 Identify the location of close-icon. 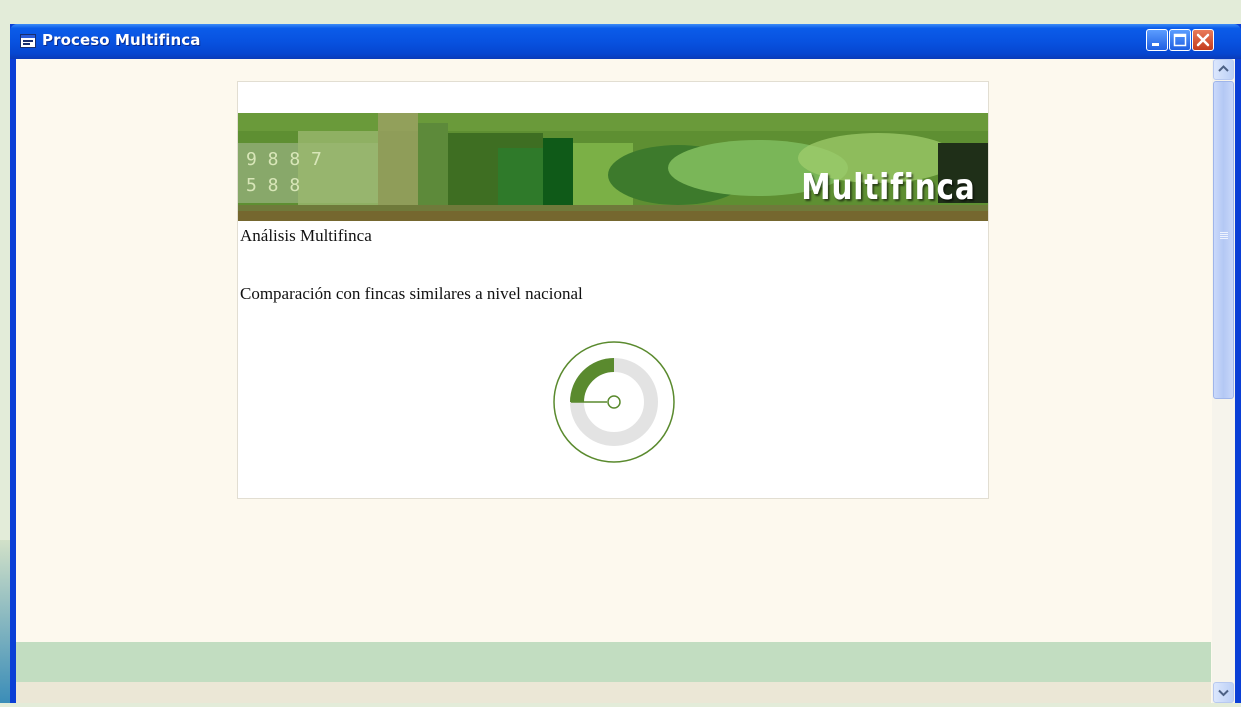
(1203, 40).